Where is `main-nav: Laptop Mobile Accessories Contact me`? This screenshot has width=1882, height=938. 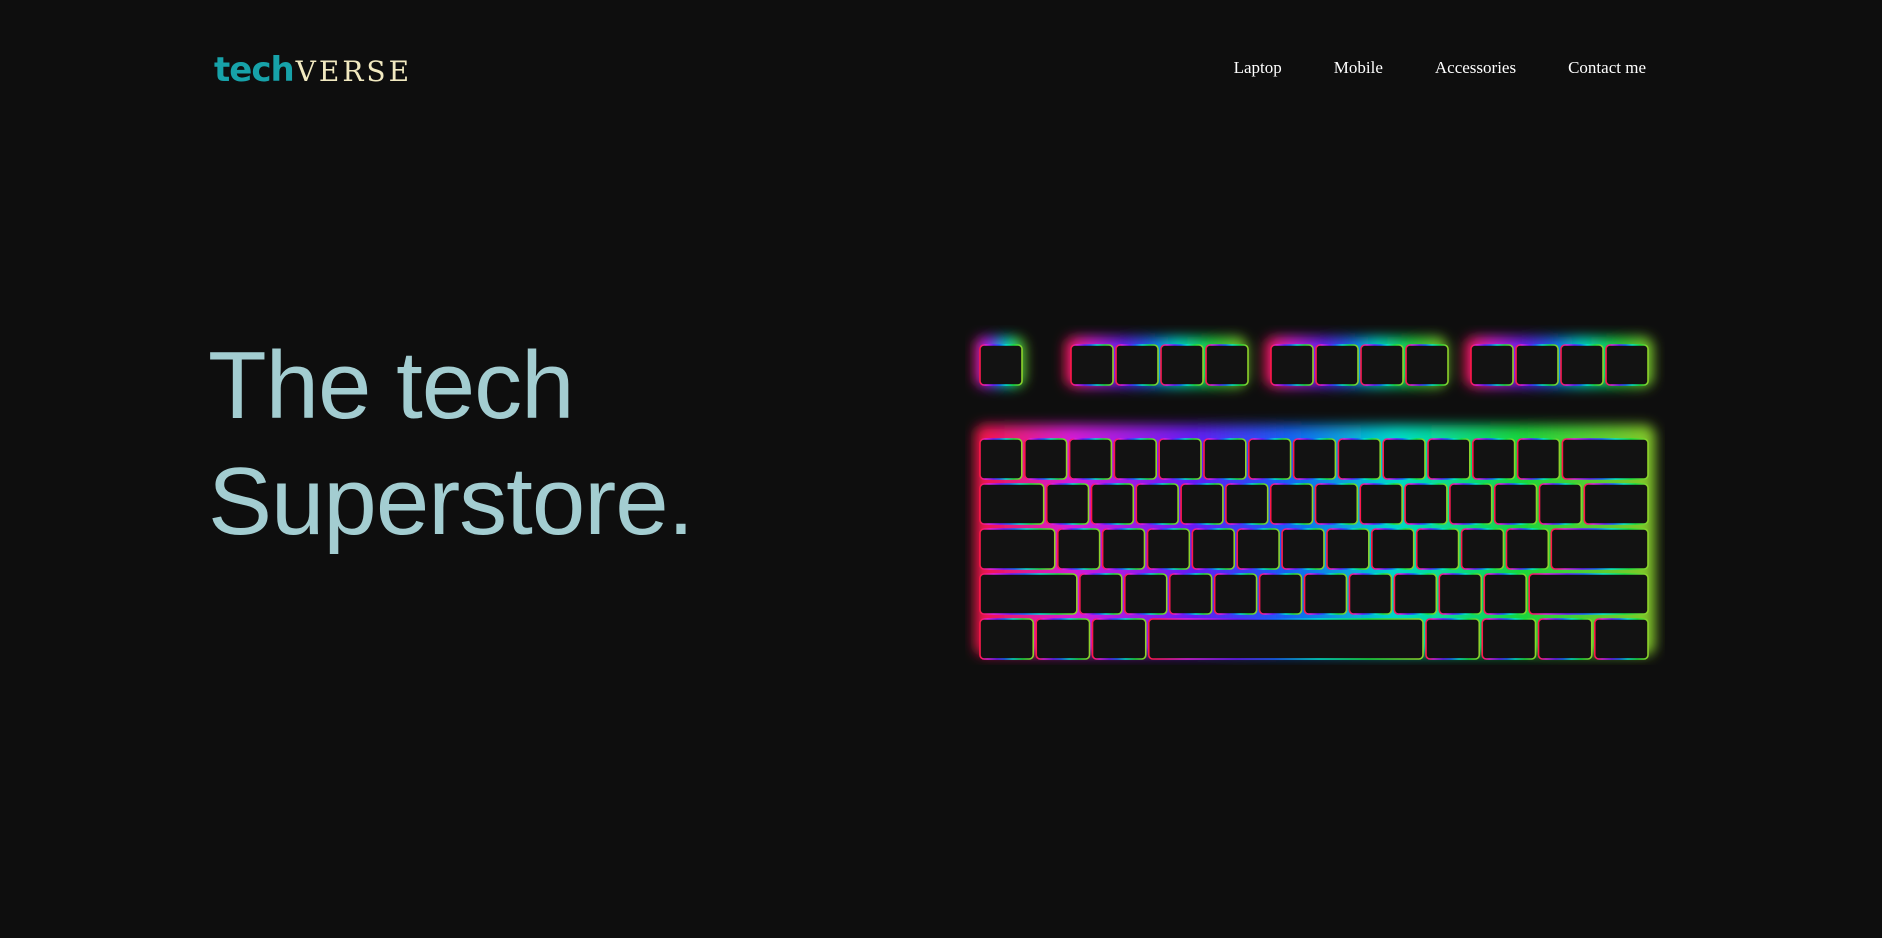 main-nav: Laptop Mobile Accessories Contact me is located at coordinates (1440, 68).